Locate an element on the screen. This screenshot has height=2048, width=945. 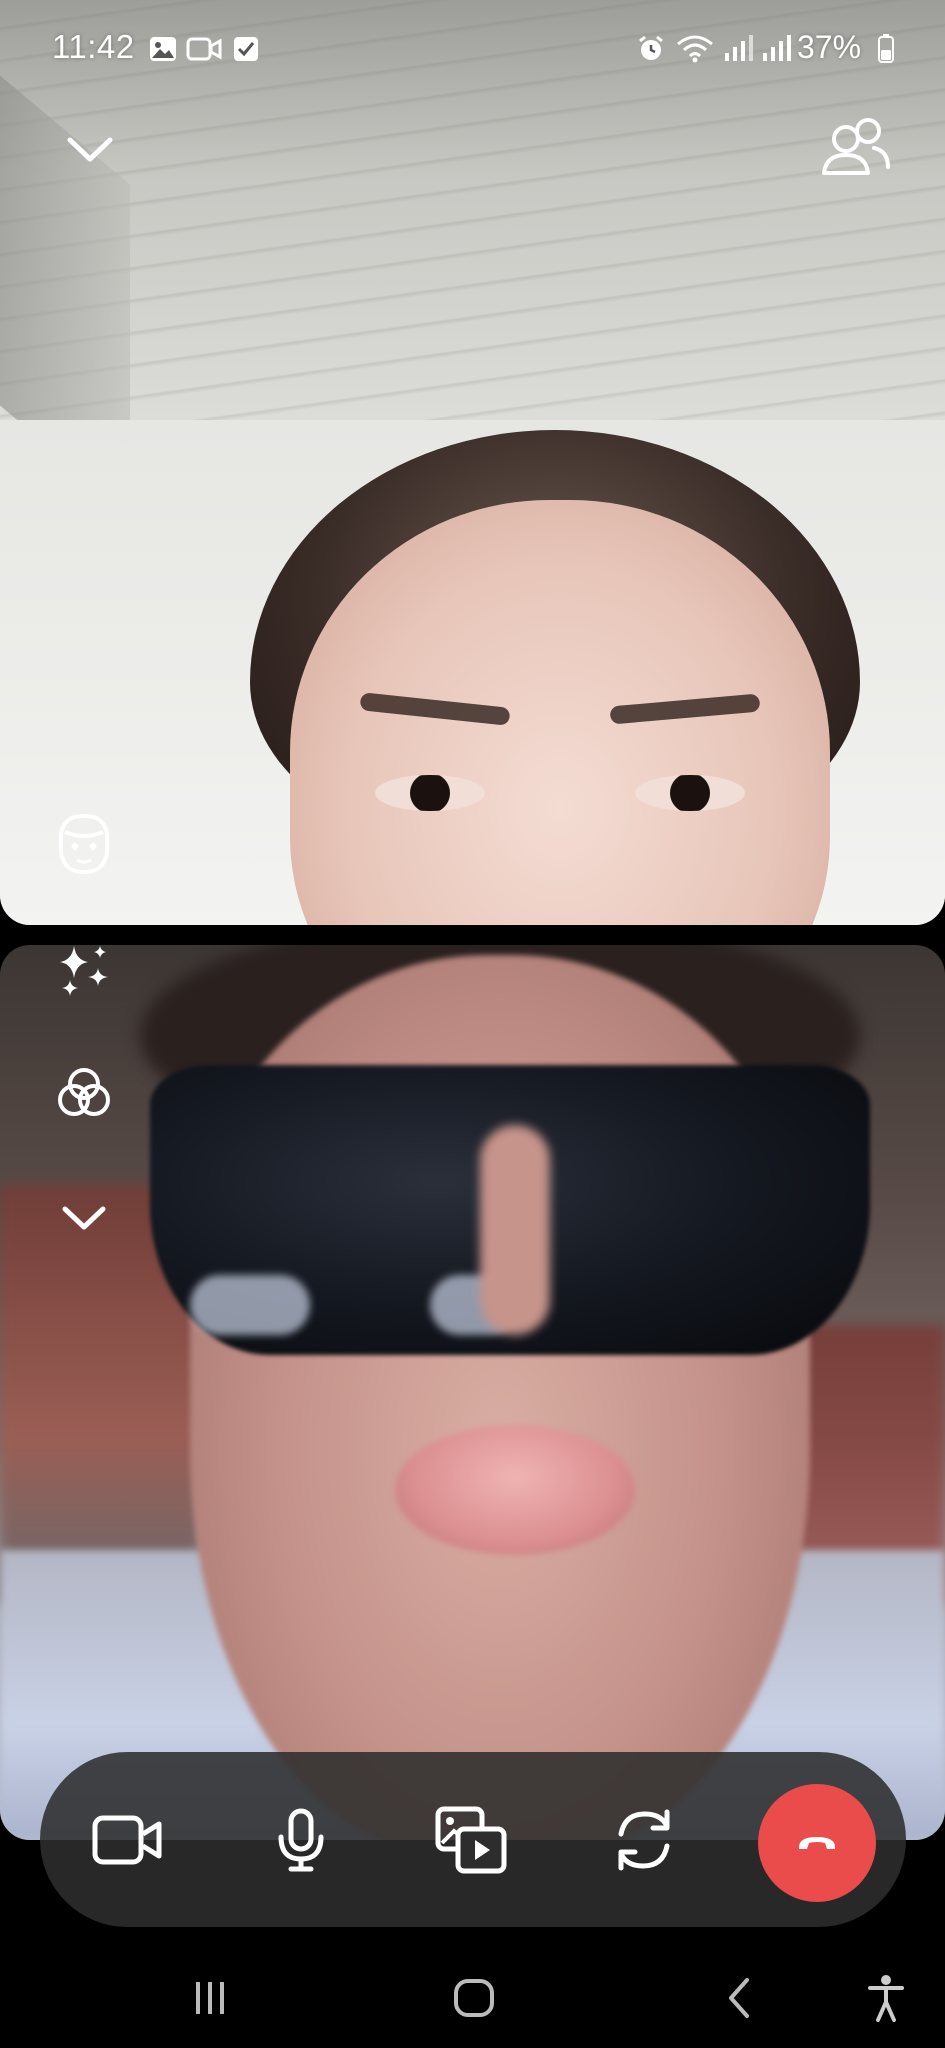
recent-apps-icon is located at coordinates (210, 1998).